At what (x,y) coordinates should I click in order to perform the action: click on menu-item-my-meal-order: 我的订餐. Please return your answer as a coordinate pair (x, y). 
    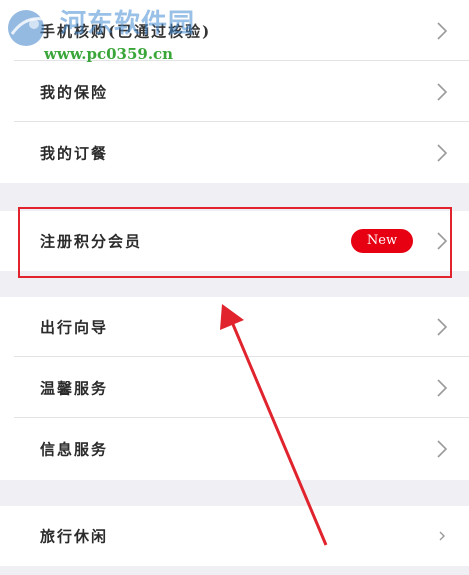
    Looking at the image, I should click on (241, 153).